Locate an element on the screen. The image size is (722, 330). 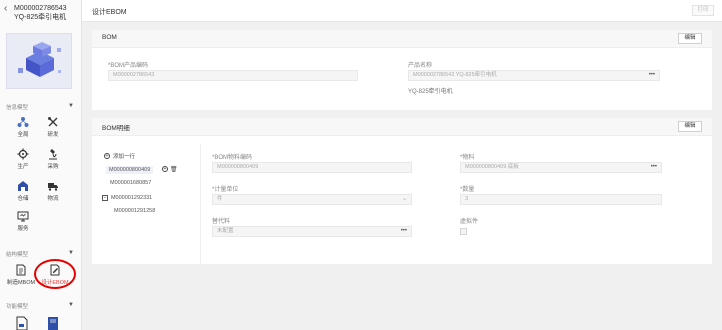
print-button: 打印 is located at coordinates (703, 10).